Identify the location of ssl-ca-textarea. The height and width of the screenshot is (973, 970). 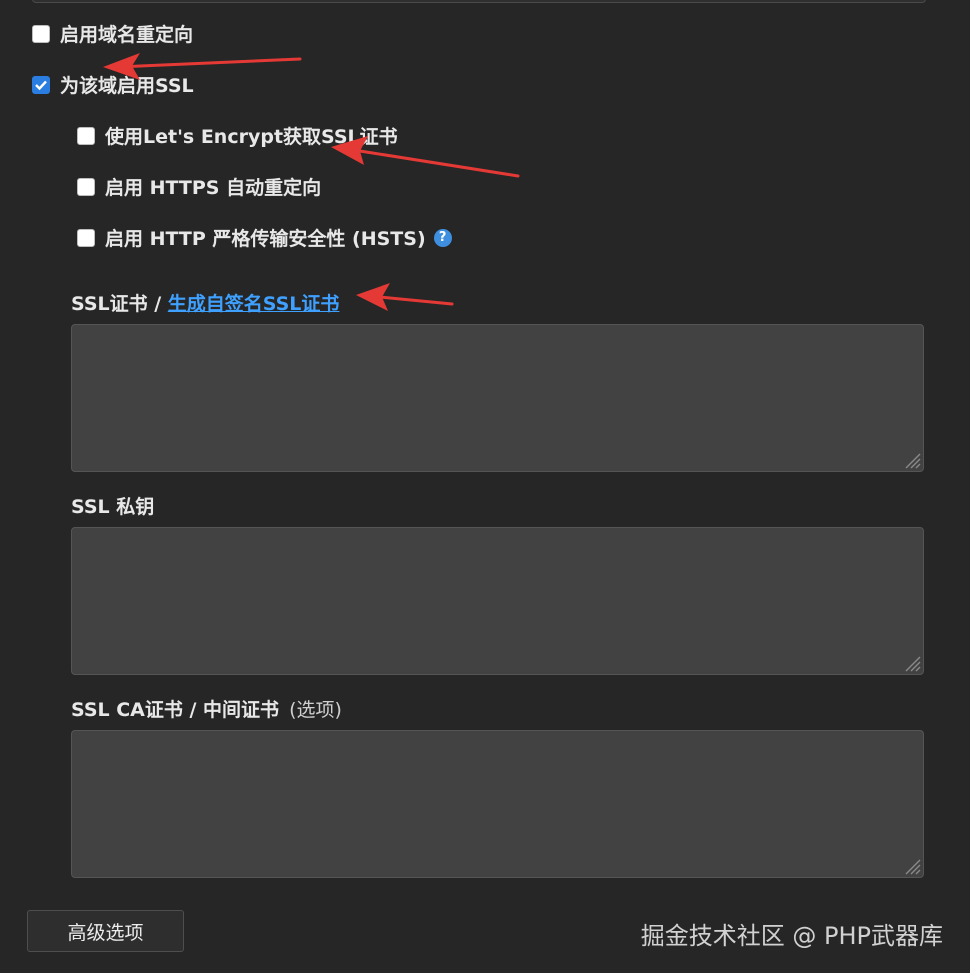
(497, 804).